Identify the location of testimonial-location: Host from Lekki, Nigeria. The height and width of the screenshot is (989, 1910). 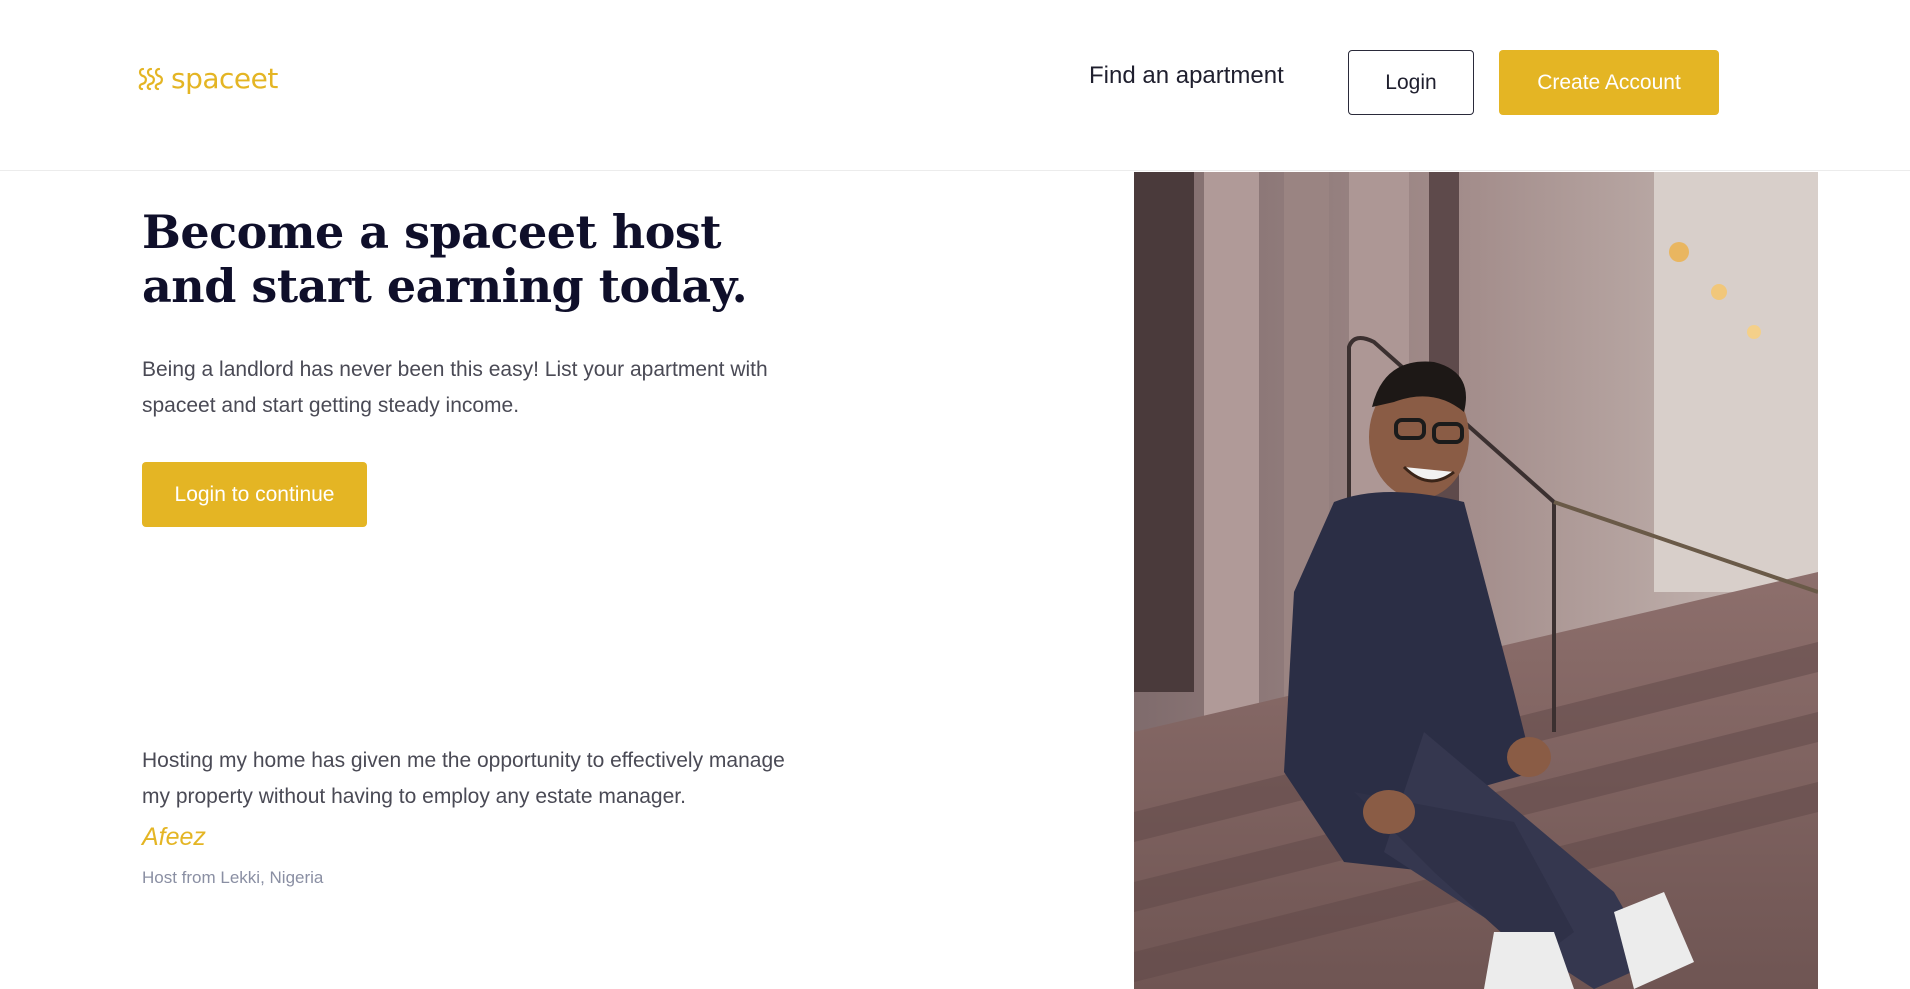
(233, 877).